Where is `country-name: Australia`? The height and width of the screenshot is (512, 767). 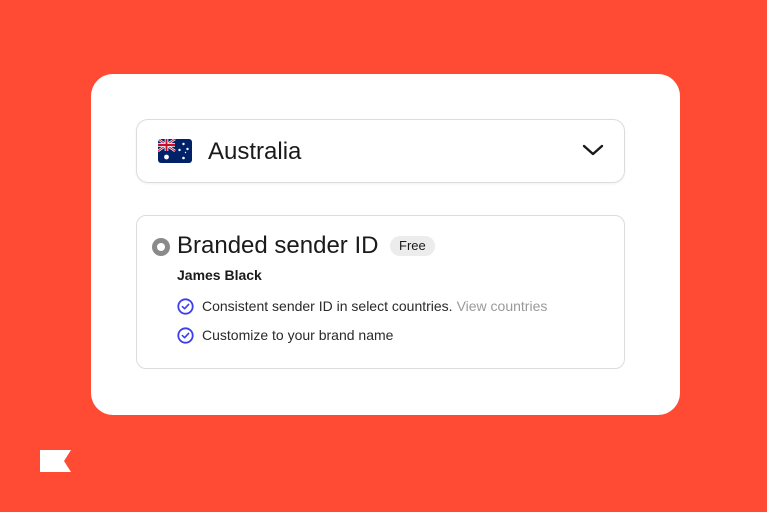 country-name: Australia is located at coordinates (255, 151).